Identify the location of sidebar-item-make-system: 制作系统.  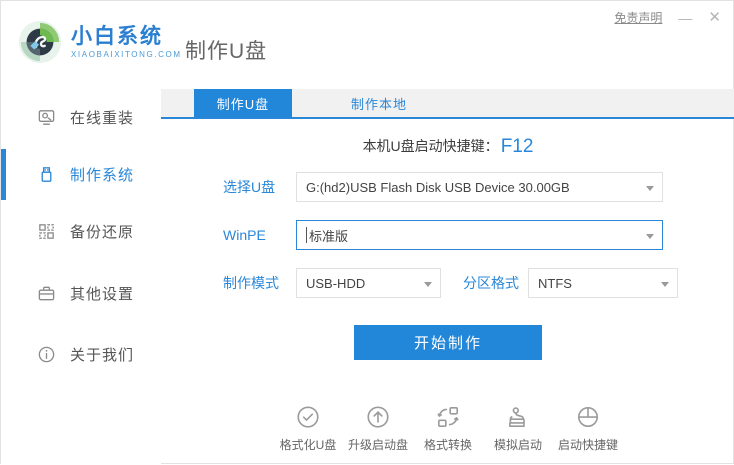
(81, 174).